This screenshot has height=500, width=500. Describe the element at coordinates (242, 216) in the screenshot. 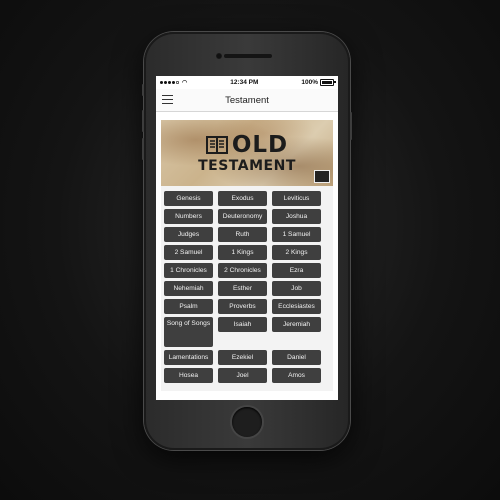

I see `book-button: Deuteronomy` at that location.